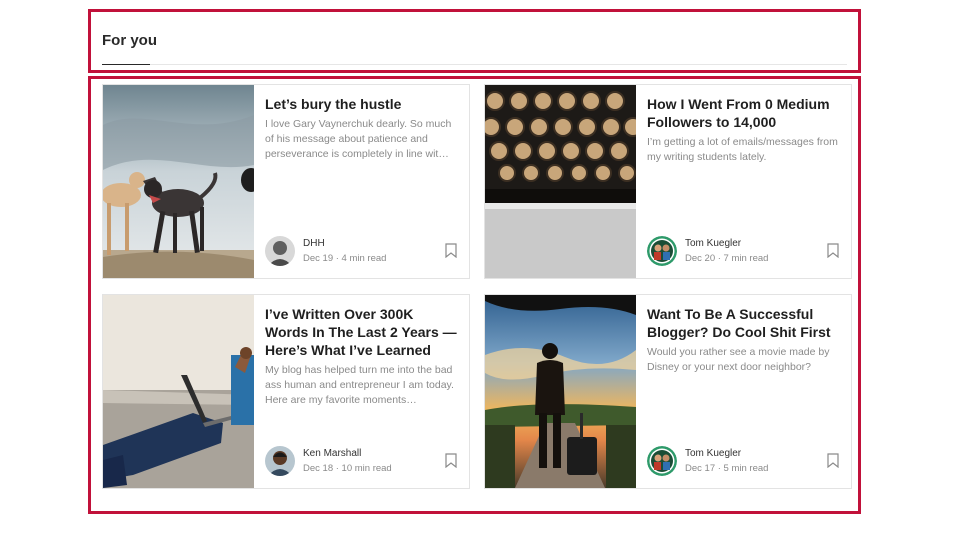 The height and width of the screenshot is (560, 960). Describe the element at coordinates (362, 461) in the screenshot. I see `article-meta: Ken Marshall Dec 18 · 10 min read` at that location.